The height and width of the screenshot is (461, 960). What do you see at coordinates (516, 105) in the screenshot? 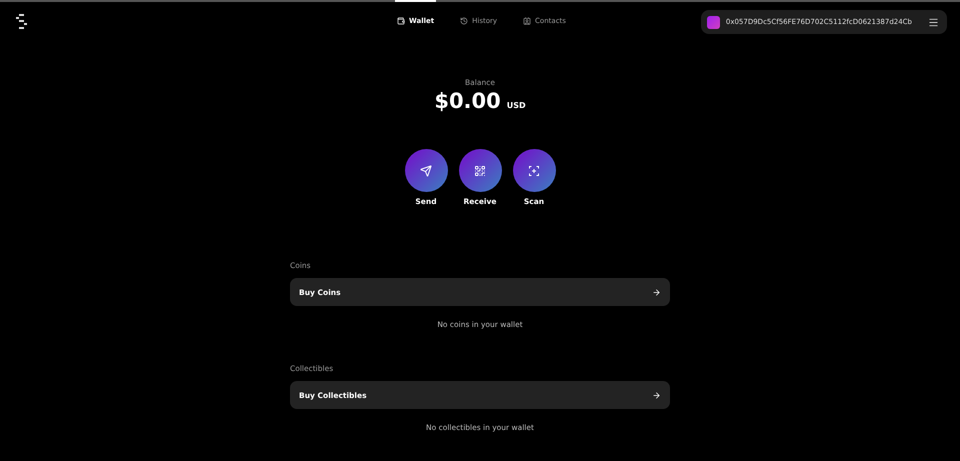
I see `currency-label: USD` at bounding box center [516, 105].